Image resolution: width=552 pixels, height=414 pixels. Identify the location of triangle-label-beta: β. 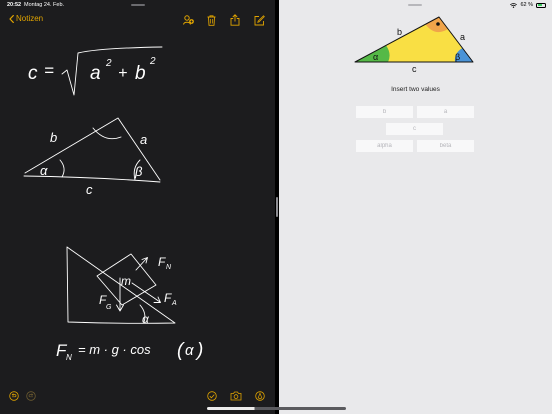
(457, 57).